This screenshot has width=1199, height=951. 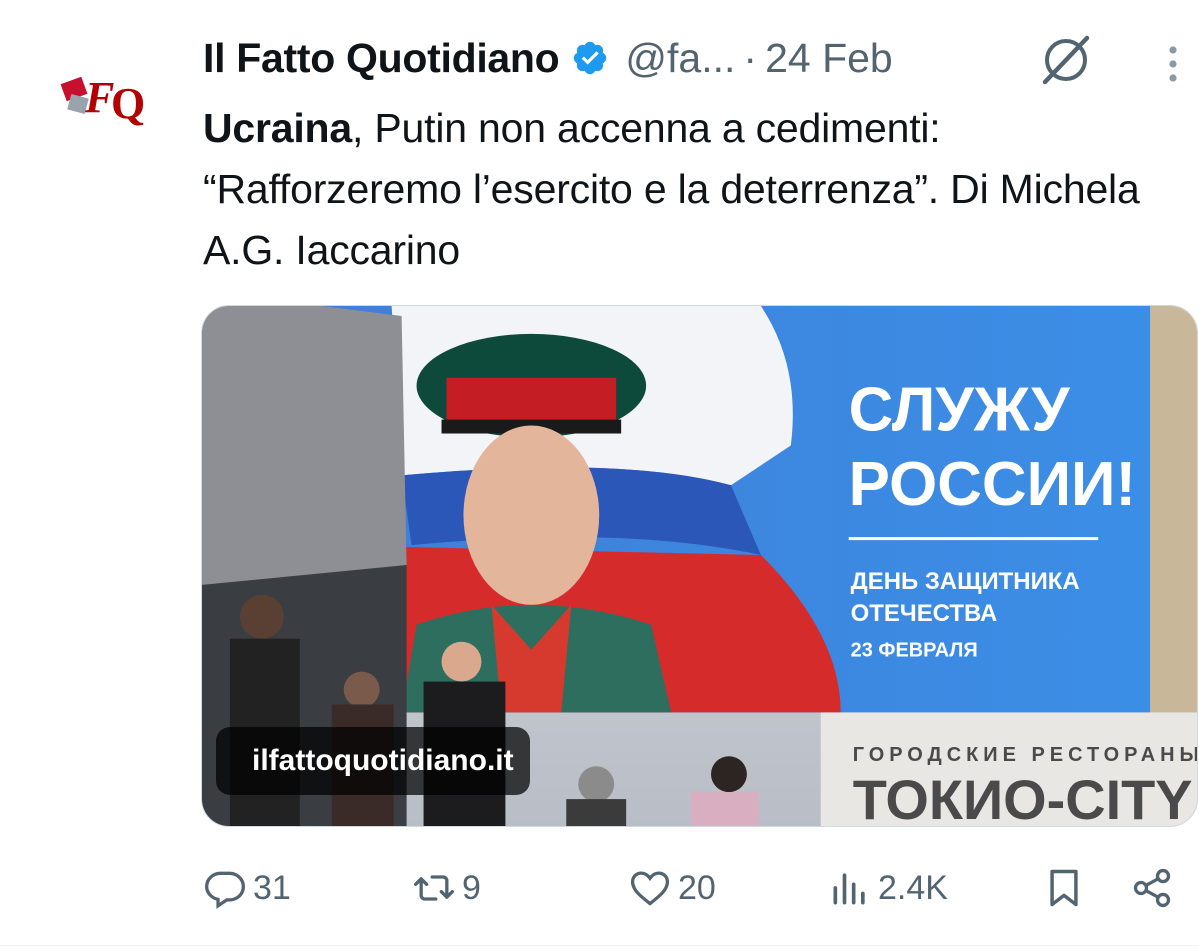 I want to click on verified-badge-icon, so click(x=590, y=58).